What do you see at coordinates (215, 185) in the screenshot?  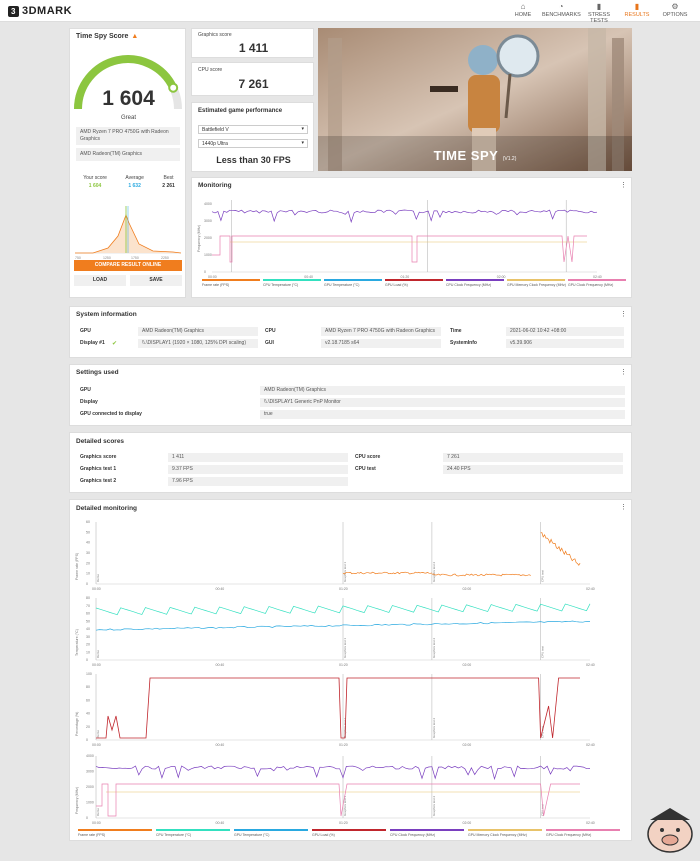 I see `monitoring-title: Monitoring` at bounding box center [215, 185].